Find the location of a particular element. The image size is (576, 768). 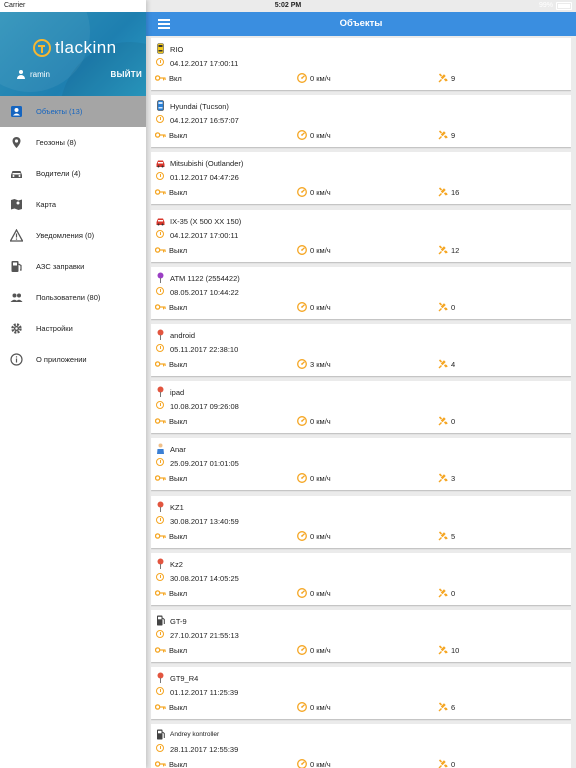

objects-icon is located at coordinates (16, 111).